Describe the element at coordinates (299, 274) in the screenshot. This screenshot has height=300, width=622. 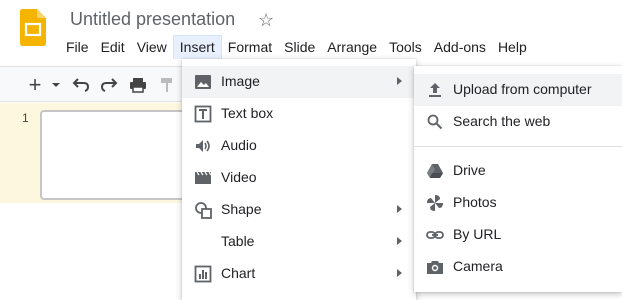
I see `menu-item-chart: Chart` at that location.